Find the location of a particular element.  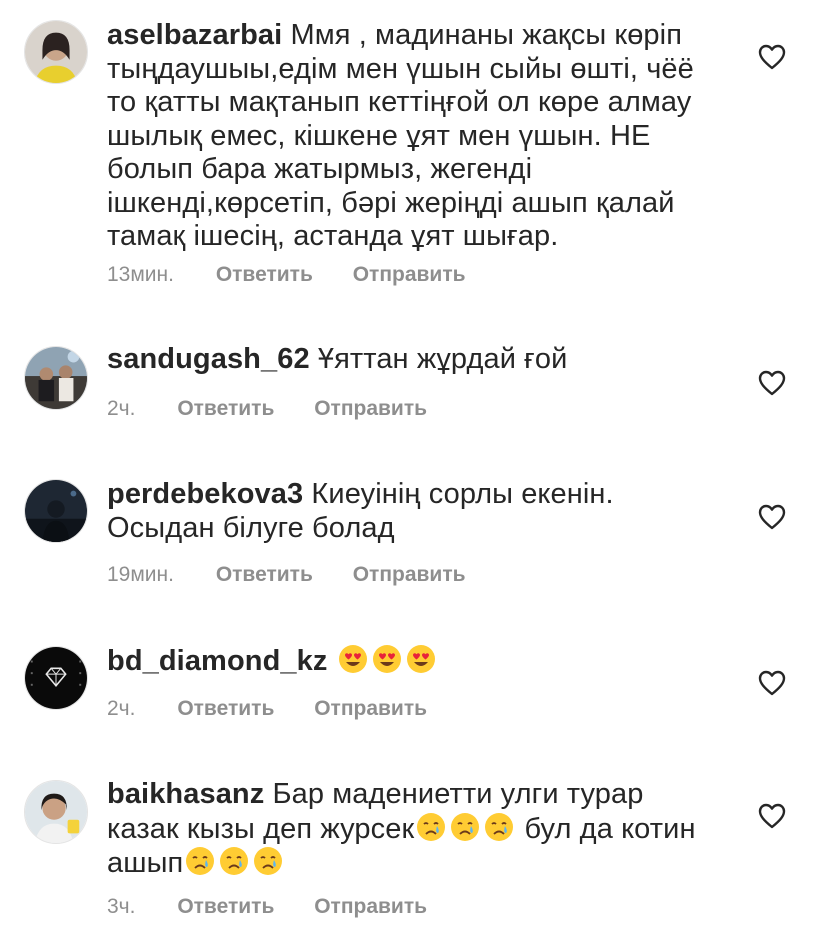

comment-meta: 19мин. Ответить Отправить is located at coordinates (303, 575).